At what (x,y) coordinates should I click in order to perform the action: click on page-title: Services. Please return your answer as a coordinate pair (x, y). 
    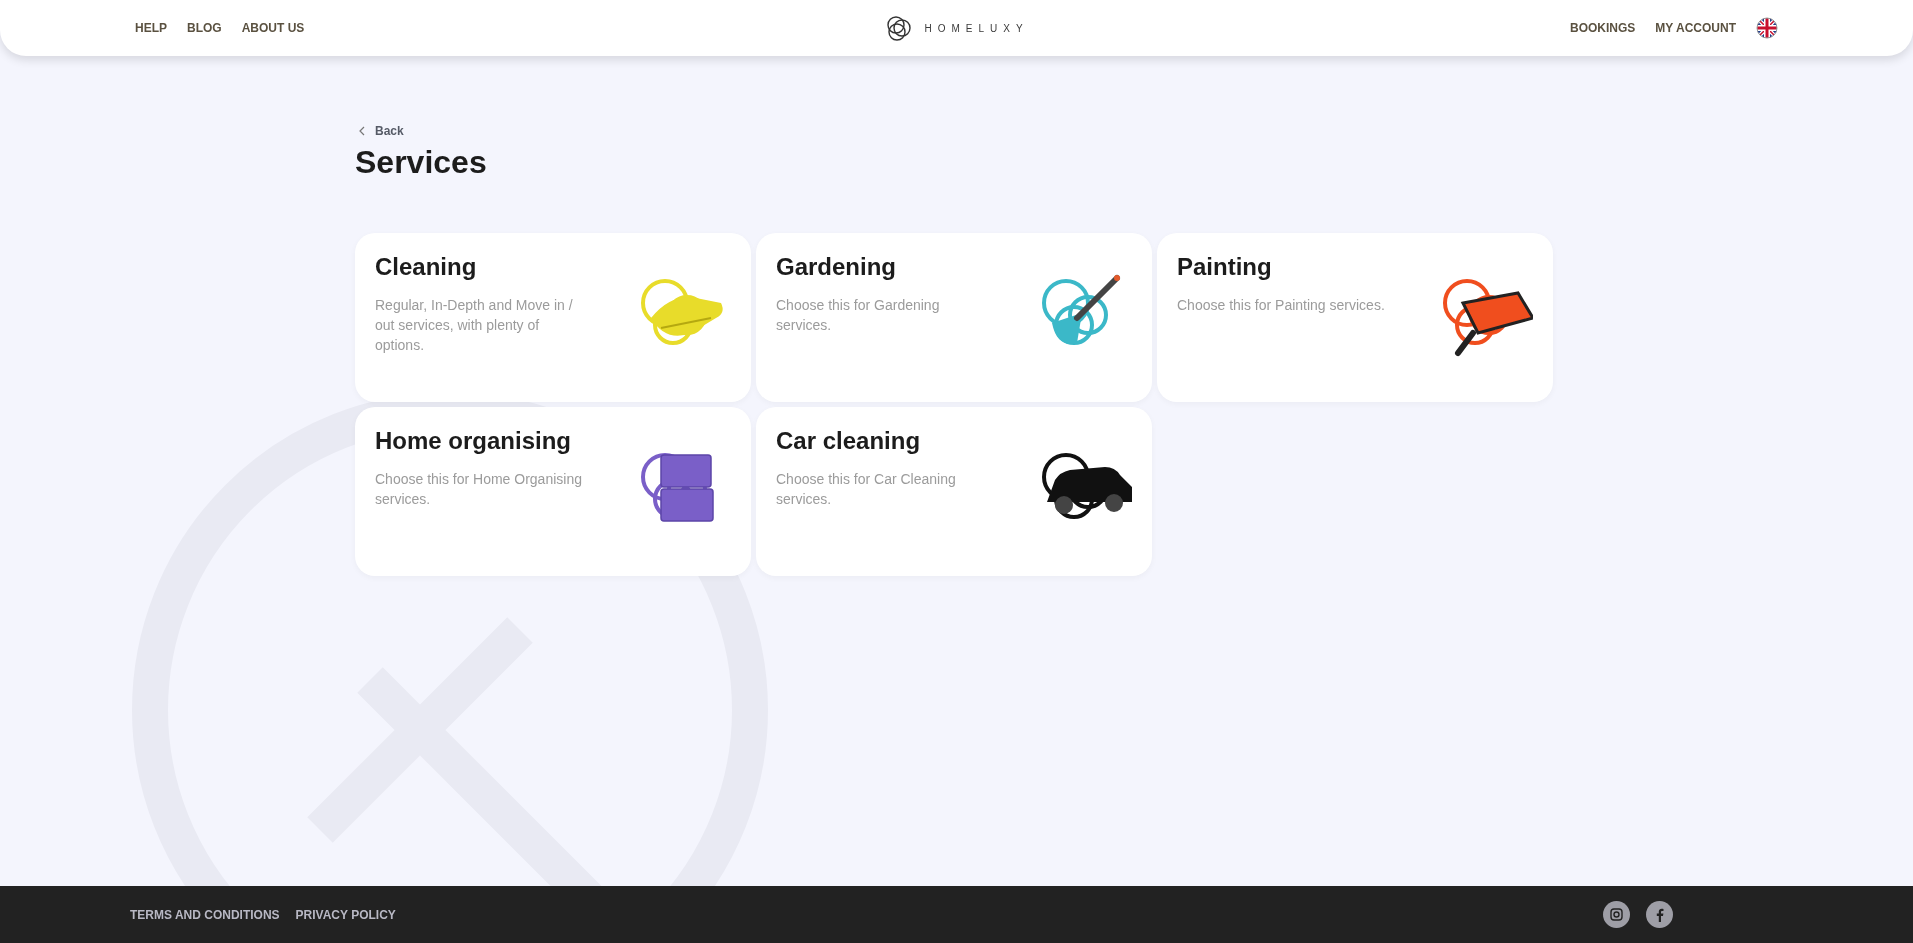
    Looking at the image, I should click on (421, 162).